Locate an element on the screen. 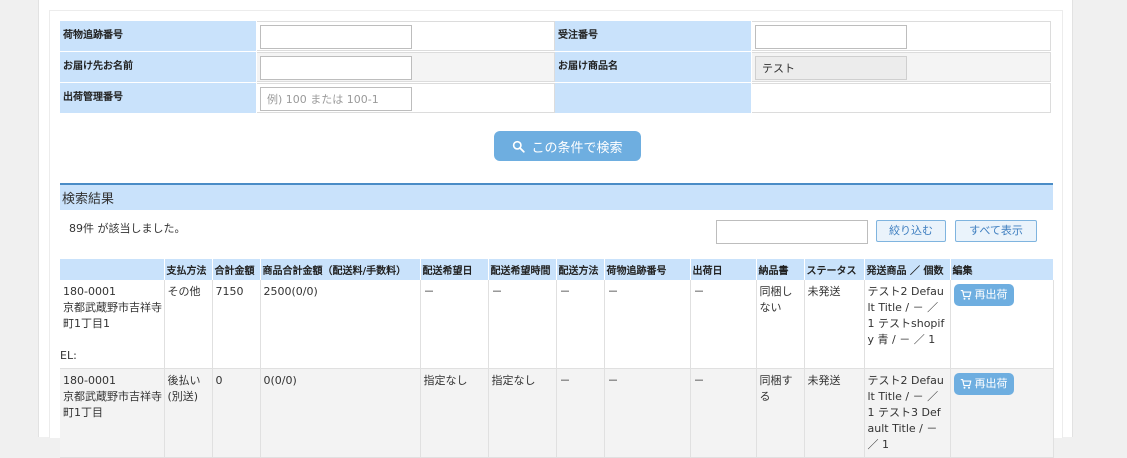 The width and height of the screenshot is (1127, 458). total-cell: 7150 is located at coordinates (236, 324).